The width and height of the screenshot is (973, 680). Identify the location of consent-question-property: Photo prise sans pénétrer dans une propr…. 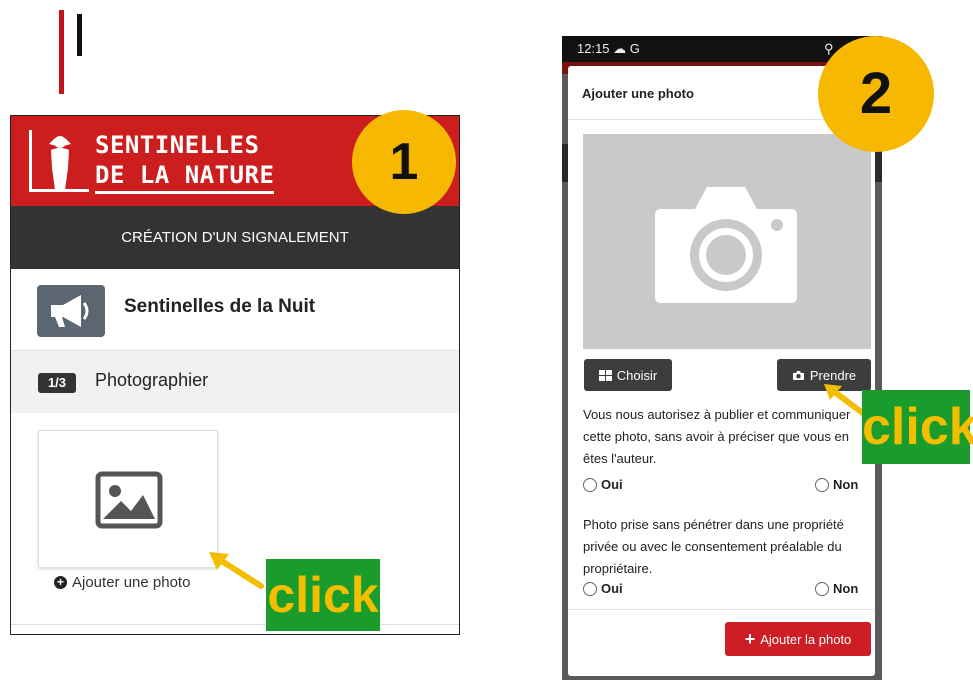
(713, 546).